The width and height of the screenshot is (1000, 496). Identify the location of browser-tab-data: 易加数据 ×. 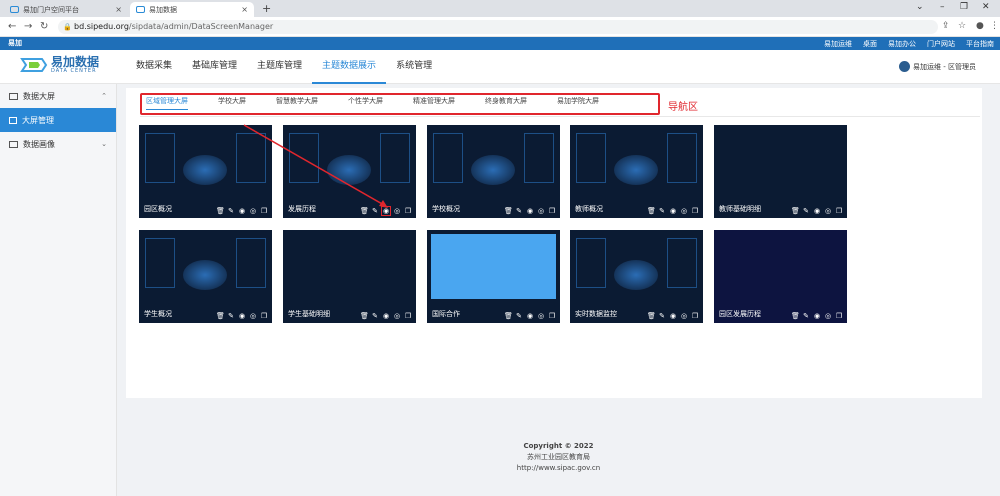
(192, 9).